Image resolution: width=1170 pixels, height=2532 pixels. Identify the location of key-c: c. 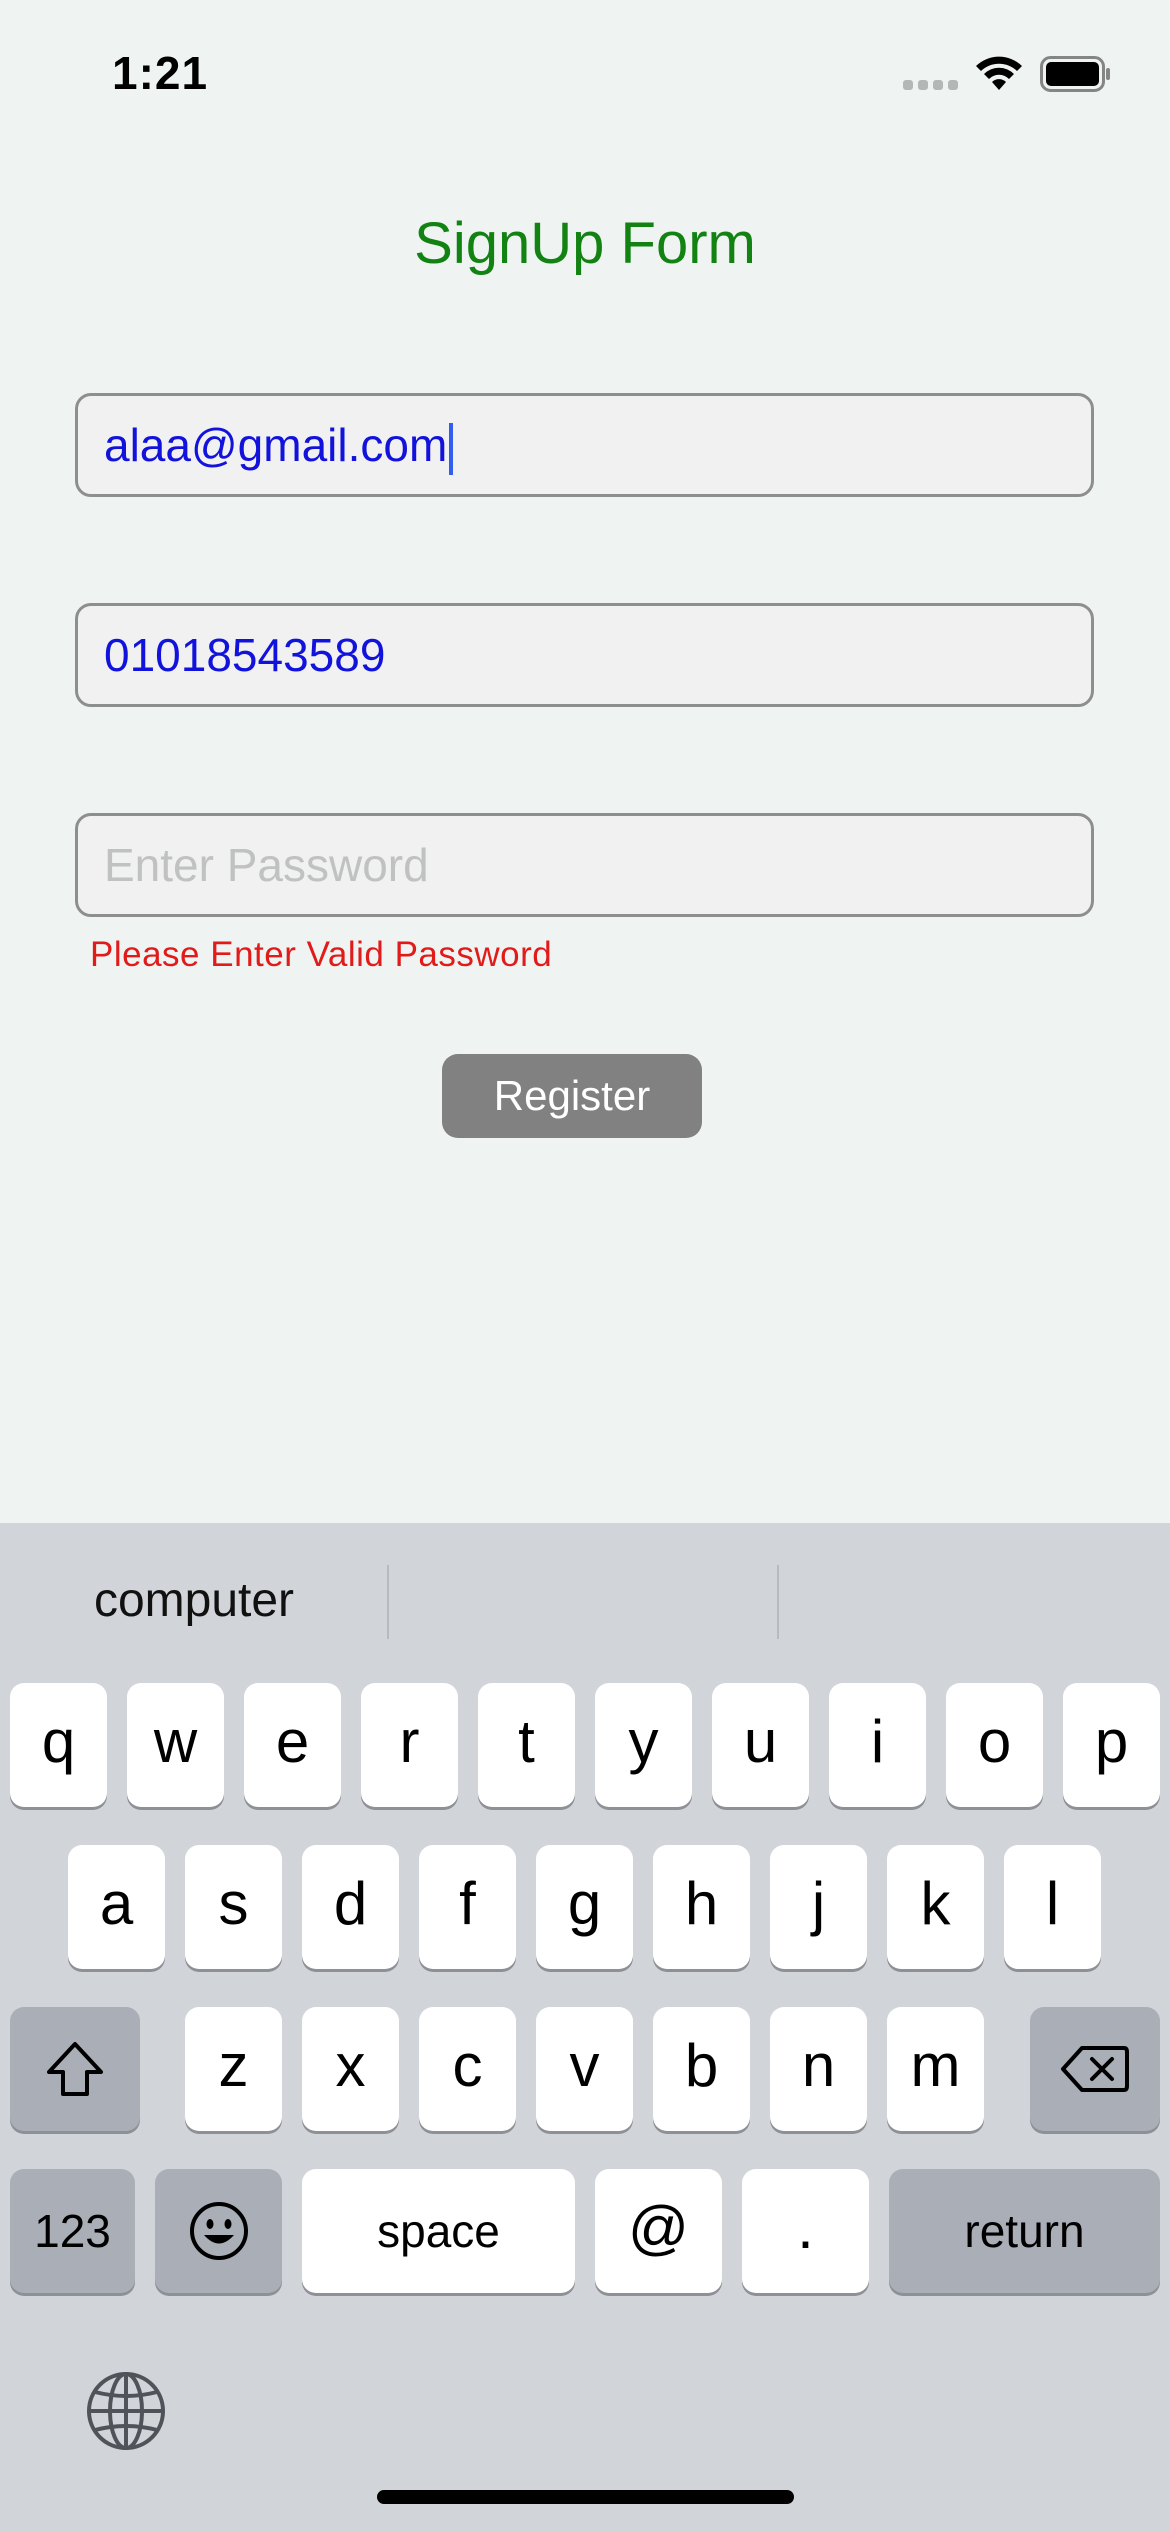
(467, 2069).